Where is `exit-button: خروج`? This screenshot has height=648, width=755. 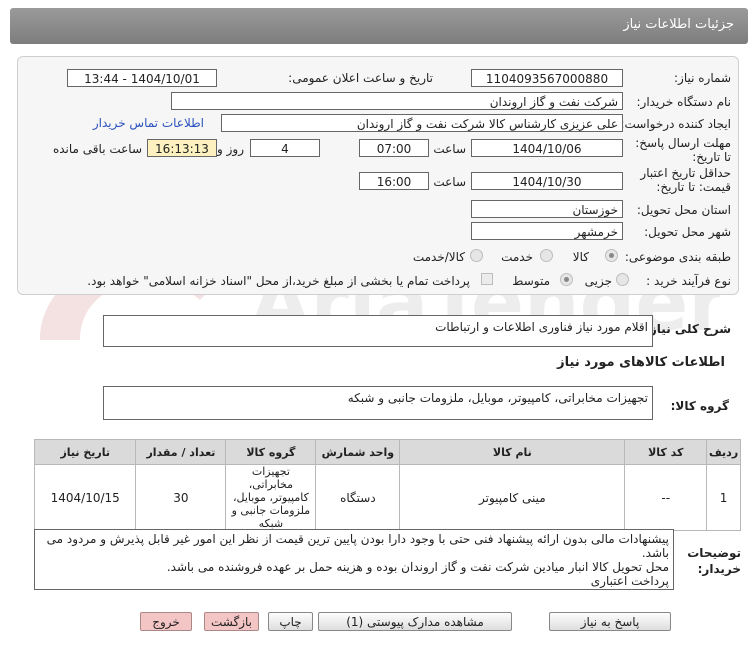
exit-button: خروج is located at coordinates (166, 621).